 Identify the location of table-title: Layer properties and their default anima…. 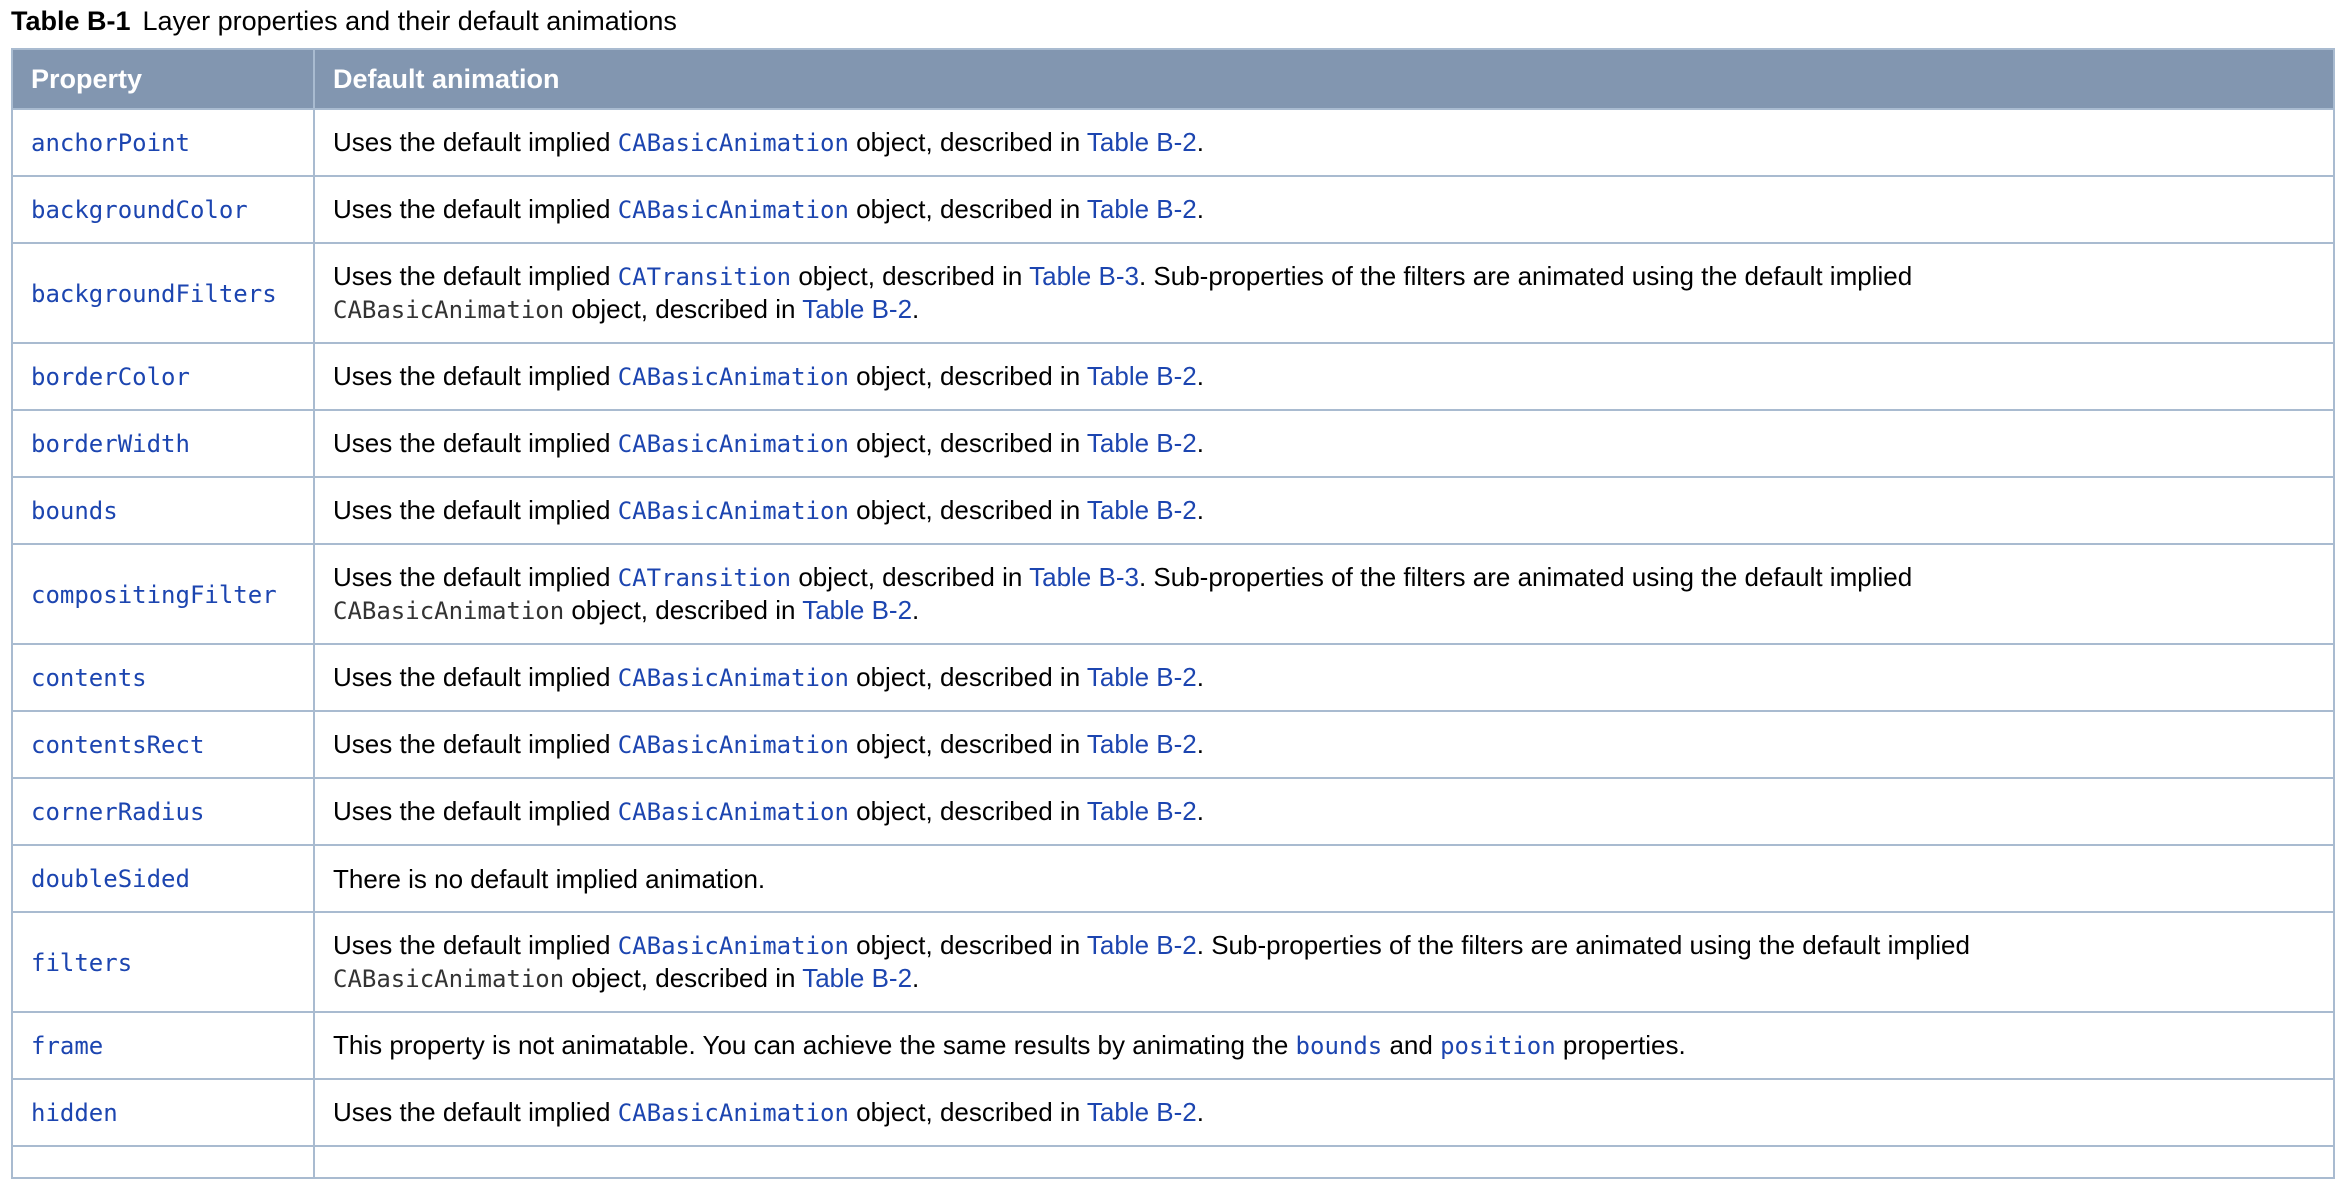
(409, 21).